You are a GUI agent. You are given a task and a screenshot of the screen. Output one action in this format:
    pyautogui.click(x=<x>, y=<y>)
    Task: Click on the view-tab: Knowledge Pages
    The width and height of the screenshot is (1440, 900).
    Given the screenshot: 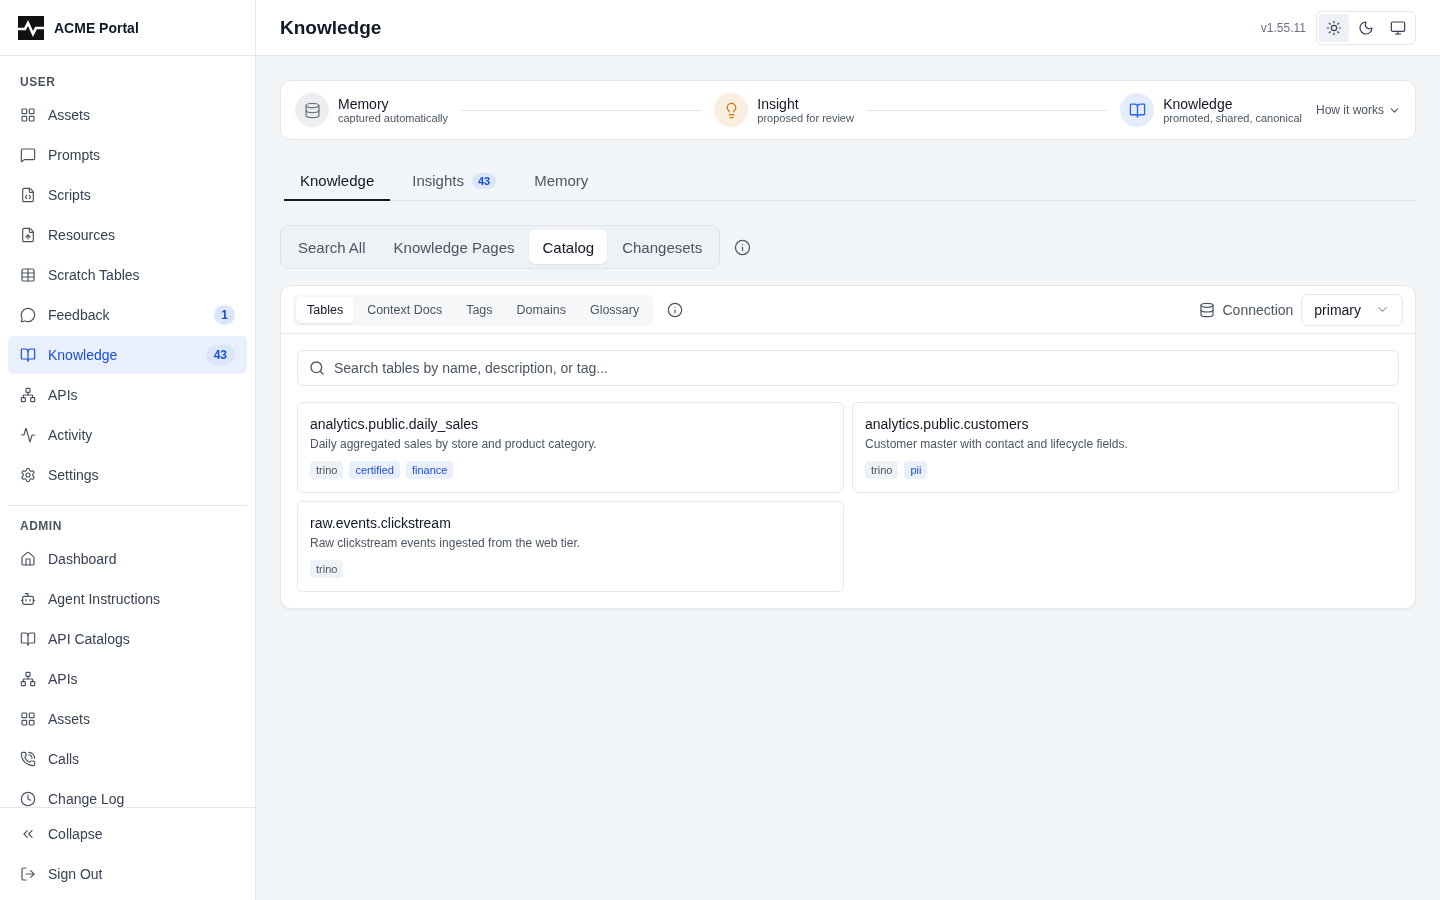 What is the action you would take?
    pyautogui.click(x=454, y=247)
    